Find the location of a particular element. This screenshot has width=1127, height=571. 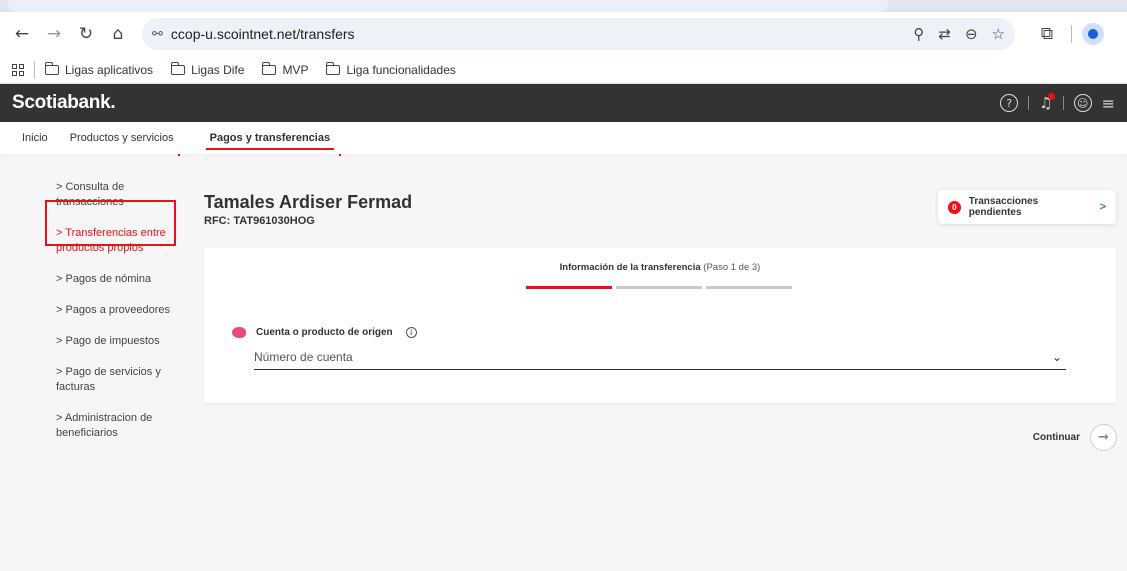

origin-account-label: Cuenta o producto de origen i is located at coordinates (324, 332).